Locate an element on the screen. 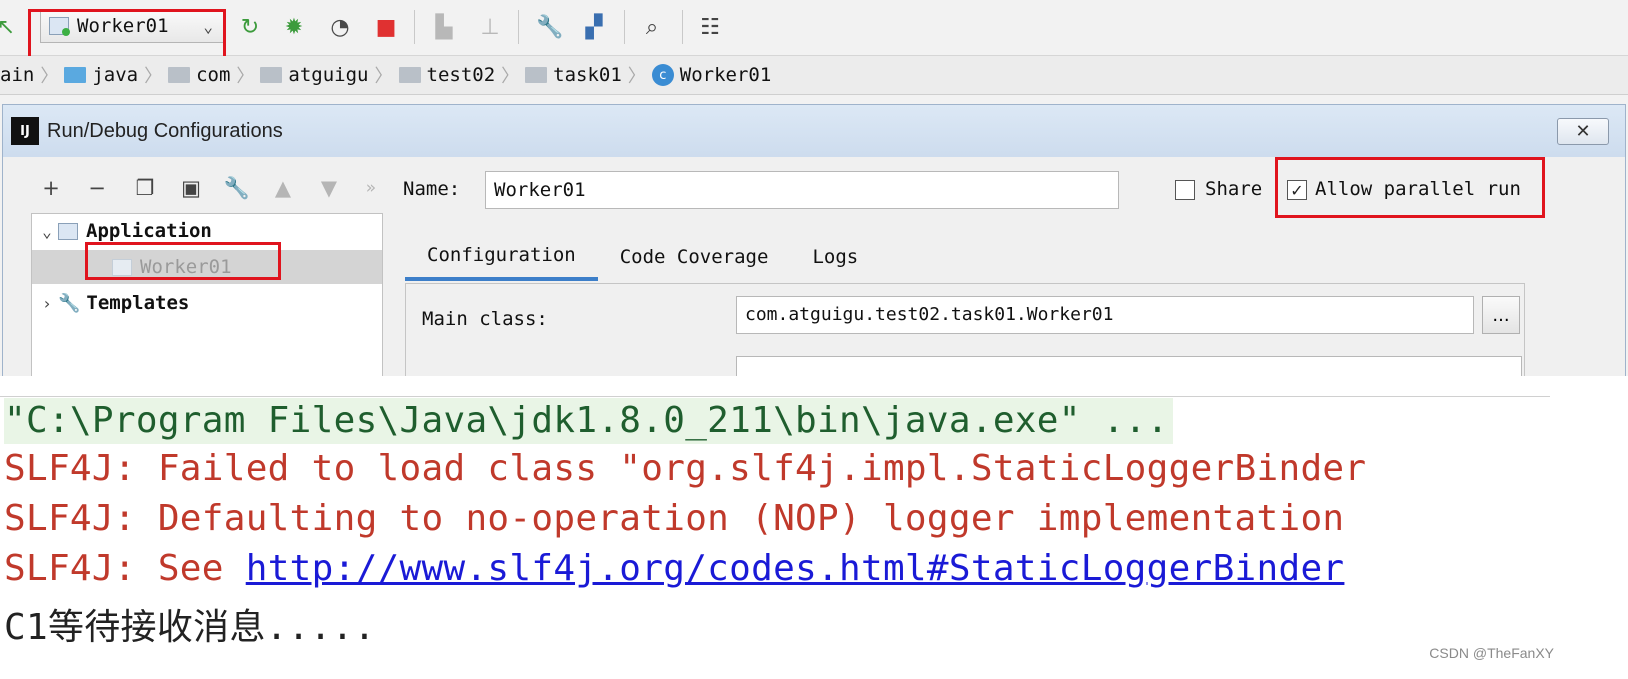 The height and width of the screenshot is (679, 1628). configuration-tree: ⌄ Application Worker01 › 🔧 Templates is located at coordinates (207, 294).